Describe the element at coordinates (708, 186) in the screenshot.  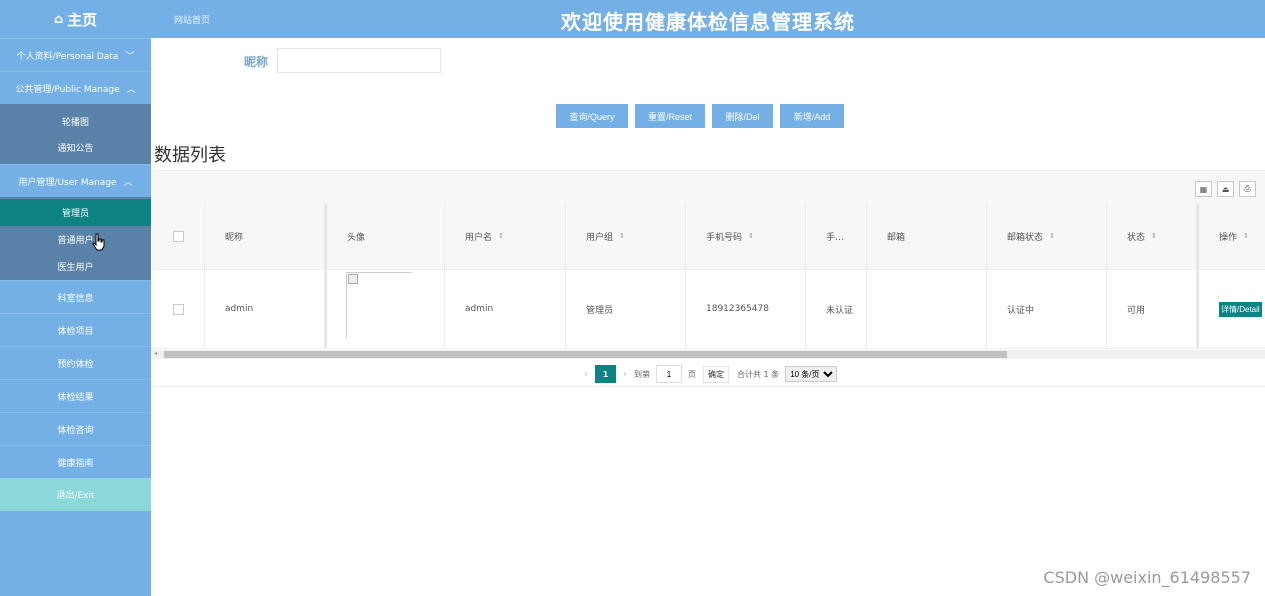
I see `table-toolbar: ▦ ⏏ ⎙` at that location.